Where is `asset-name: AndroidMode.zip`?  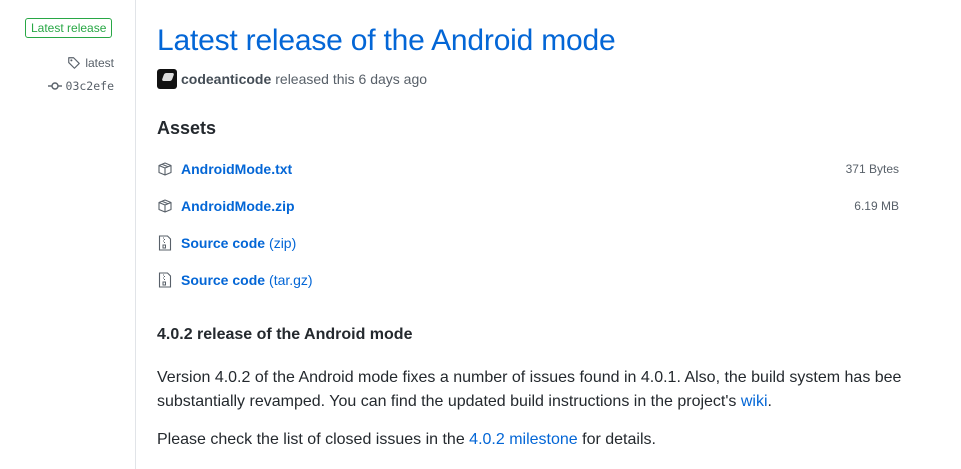 asset-name: AndroidMode.zip is located at coordinates (238, 206).